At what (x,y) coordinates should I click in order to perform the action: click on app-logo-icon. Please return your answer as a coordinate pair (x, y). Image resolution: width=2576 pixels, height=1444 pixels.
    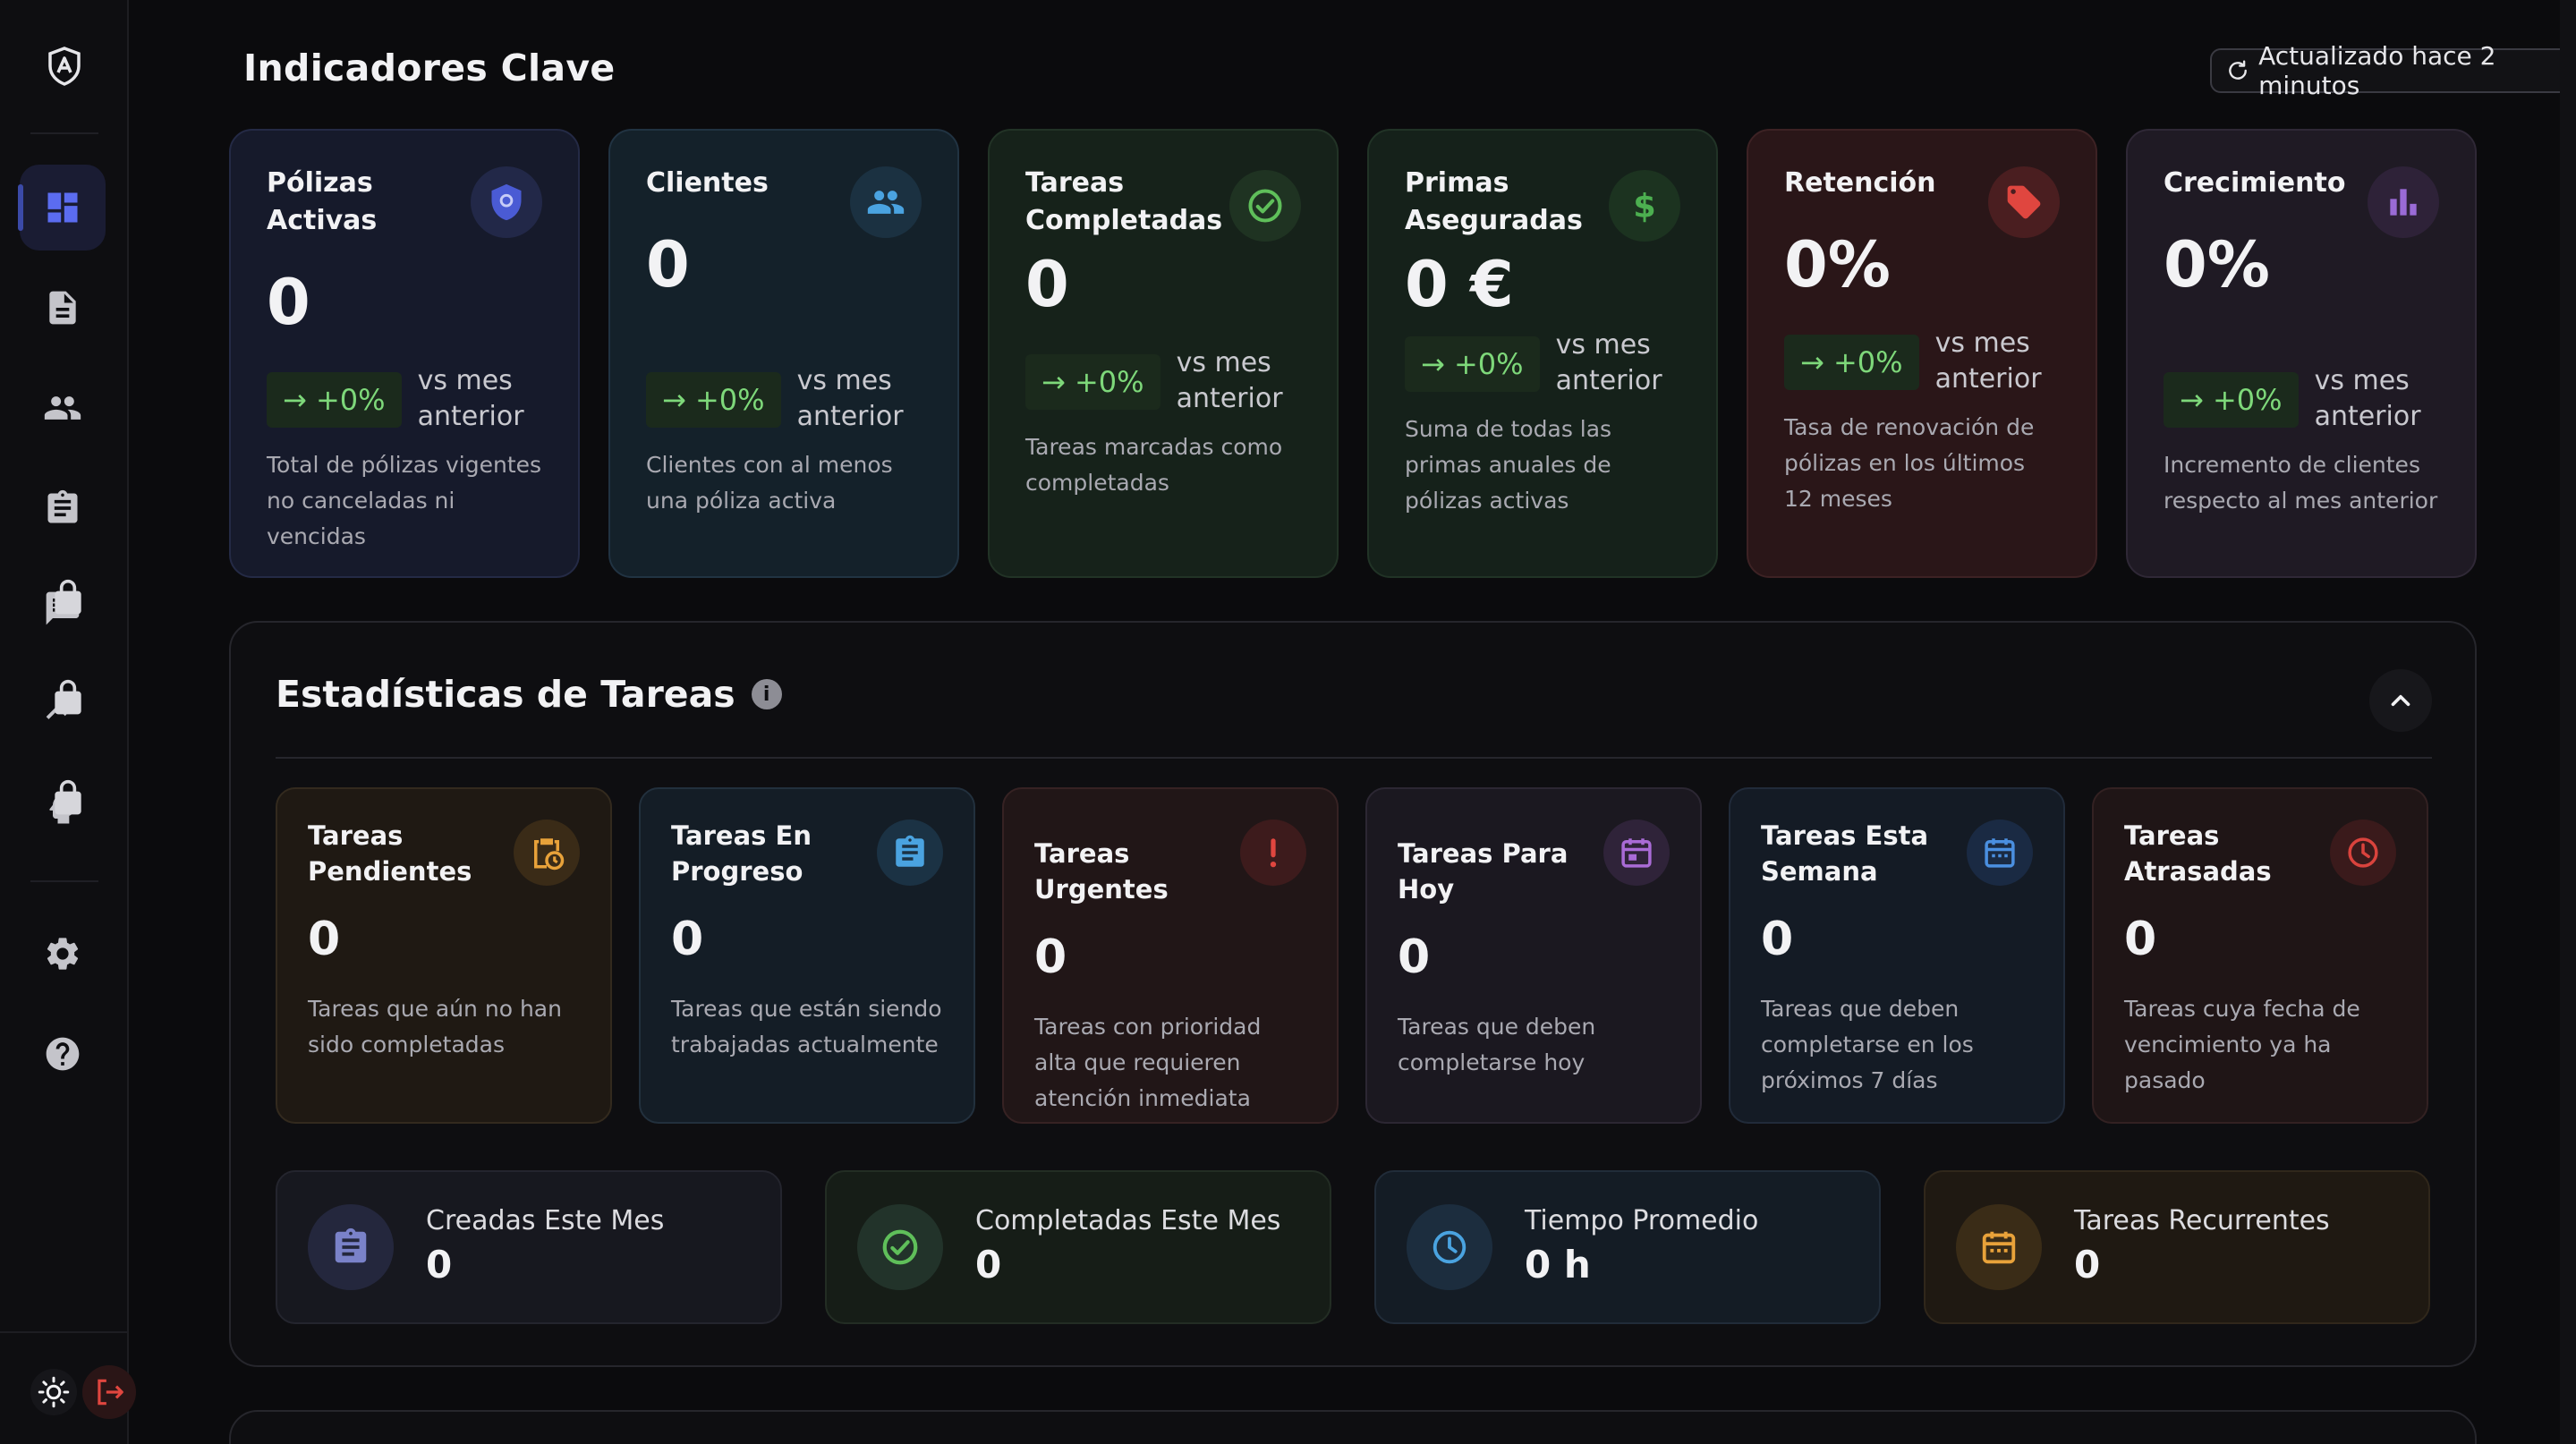
    Looking at the image, I should click on (64, 66).